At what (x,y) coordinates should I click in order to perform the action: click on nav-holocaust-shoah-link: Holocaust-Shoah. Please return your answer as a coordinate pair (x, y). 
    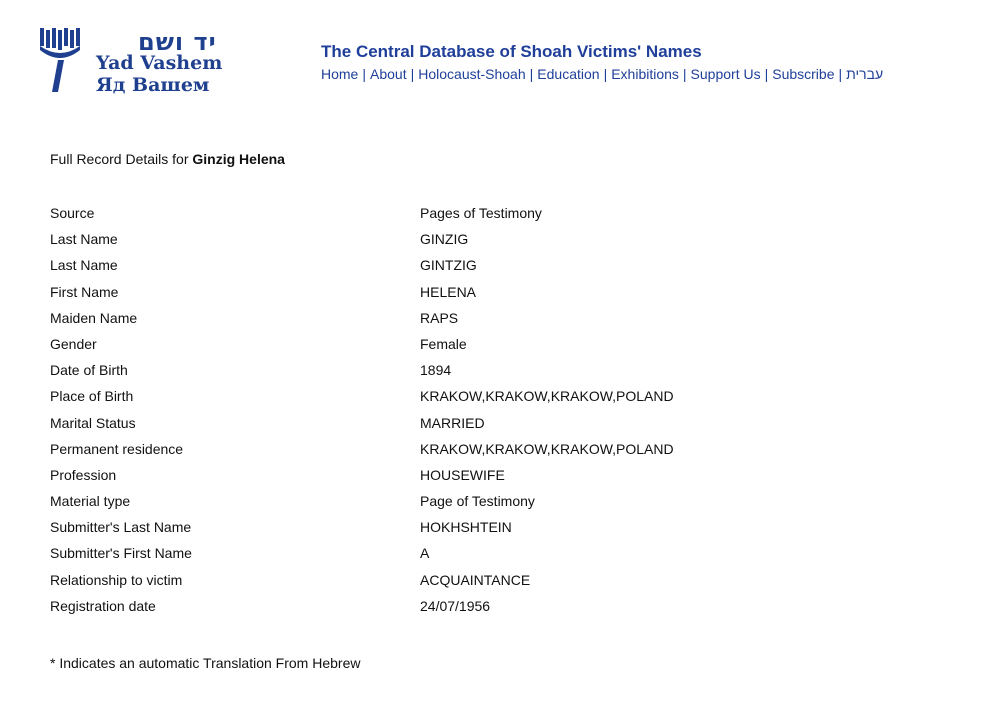
    Looking at the image, I should click on (471, 74).